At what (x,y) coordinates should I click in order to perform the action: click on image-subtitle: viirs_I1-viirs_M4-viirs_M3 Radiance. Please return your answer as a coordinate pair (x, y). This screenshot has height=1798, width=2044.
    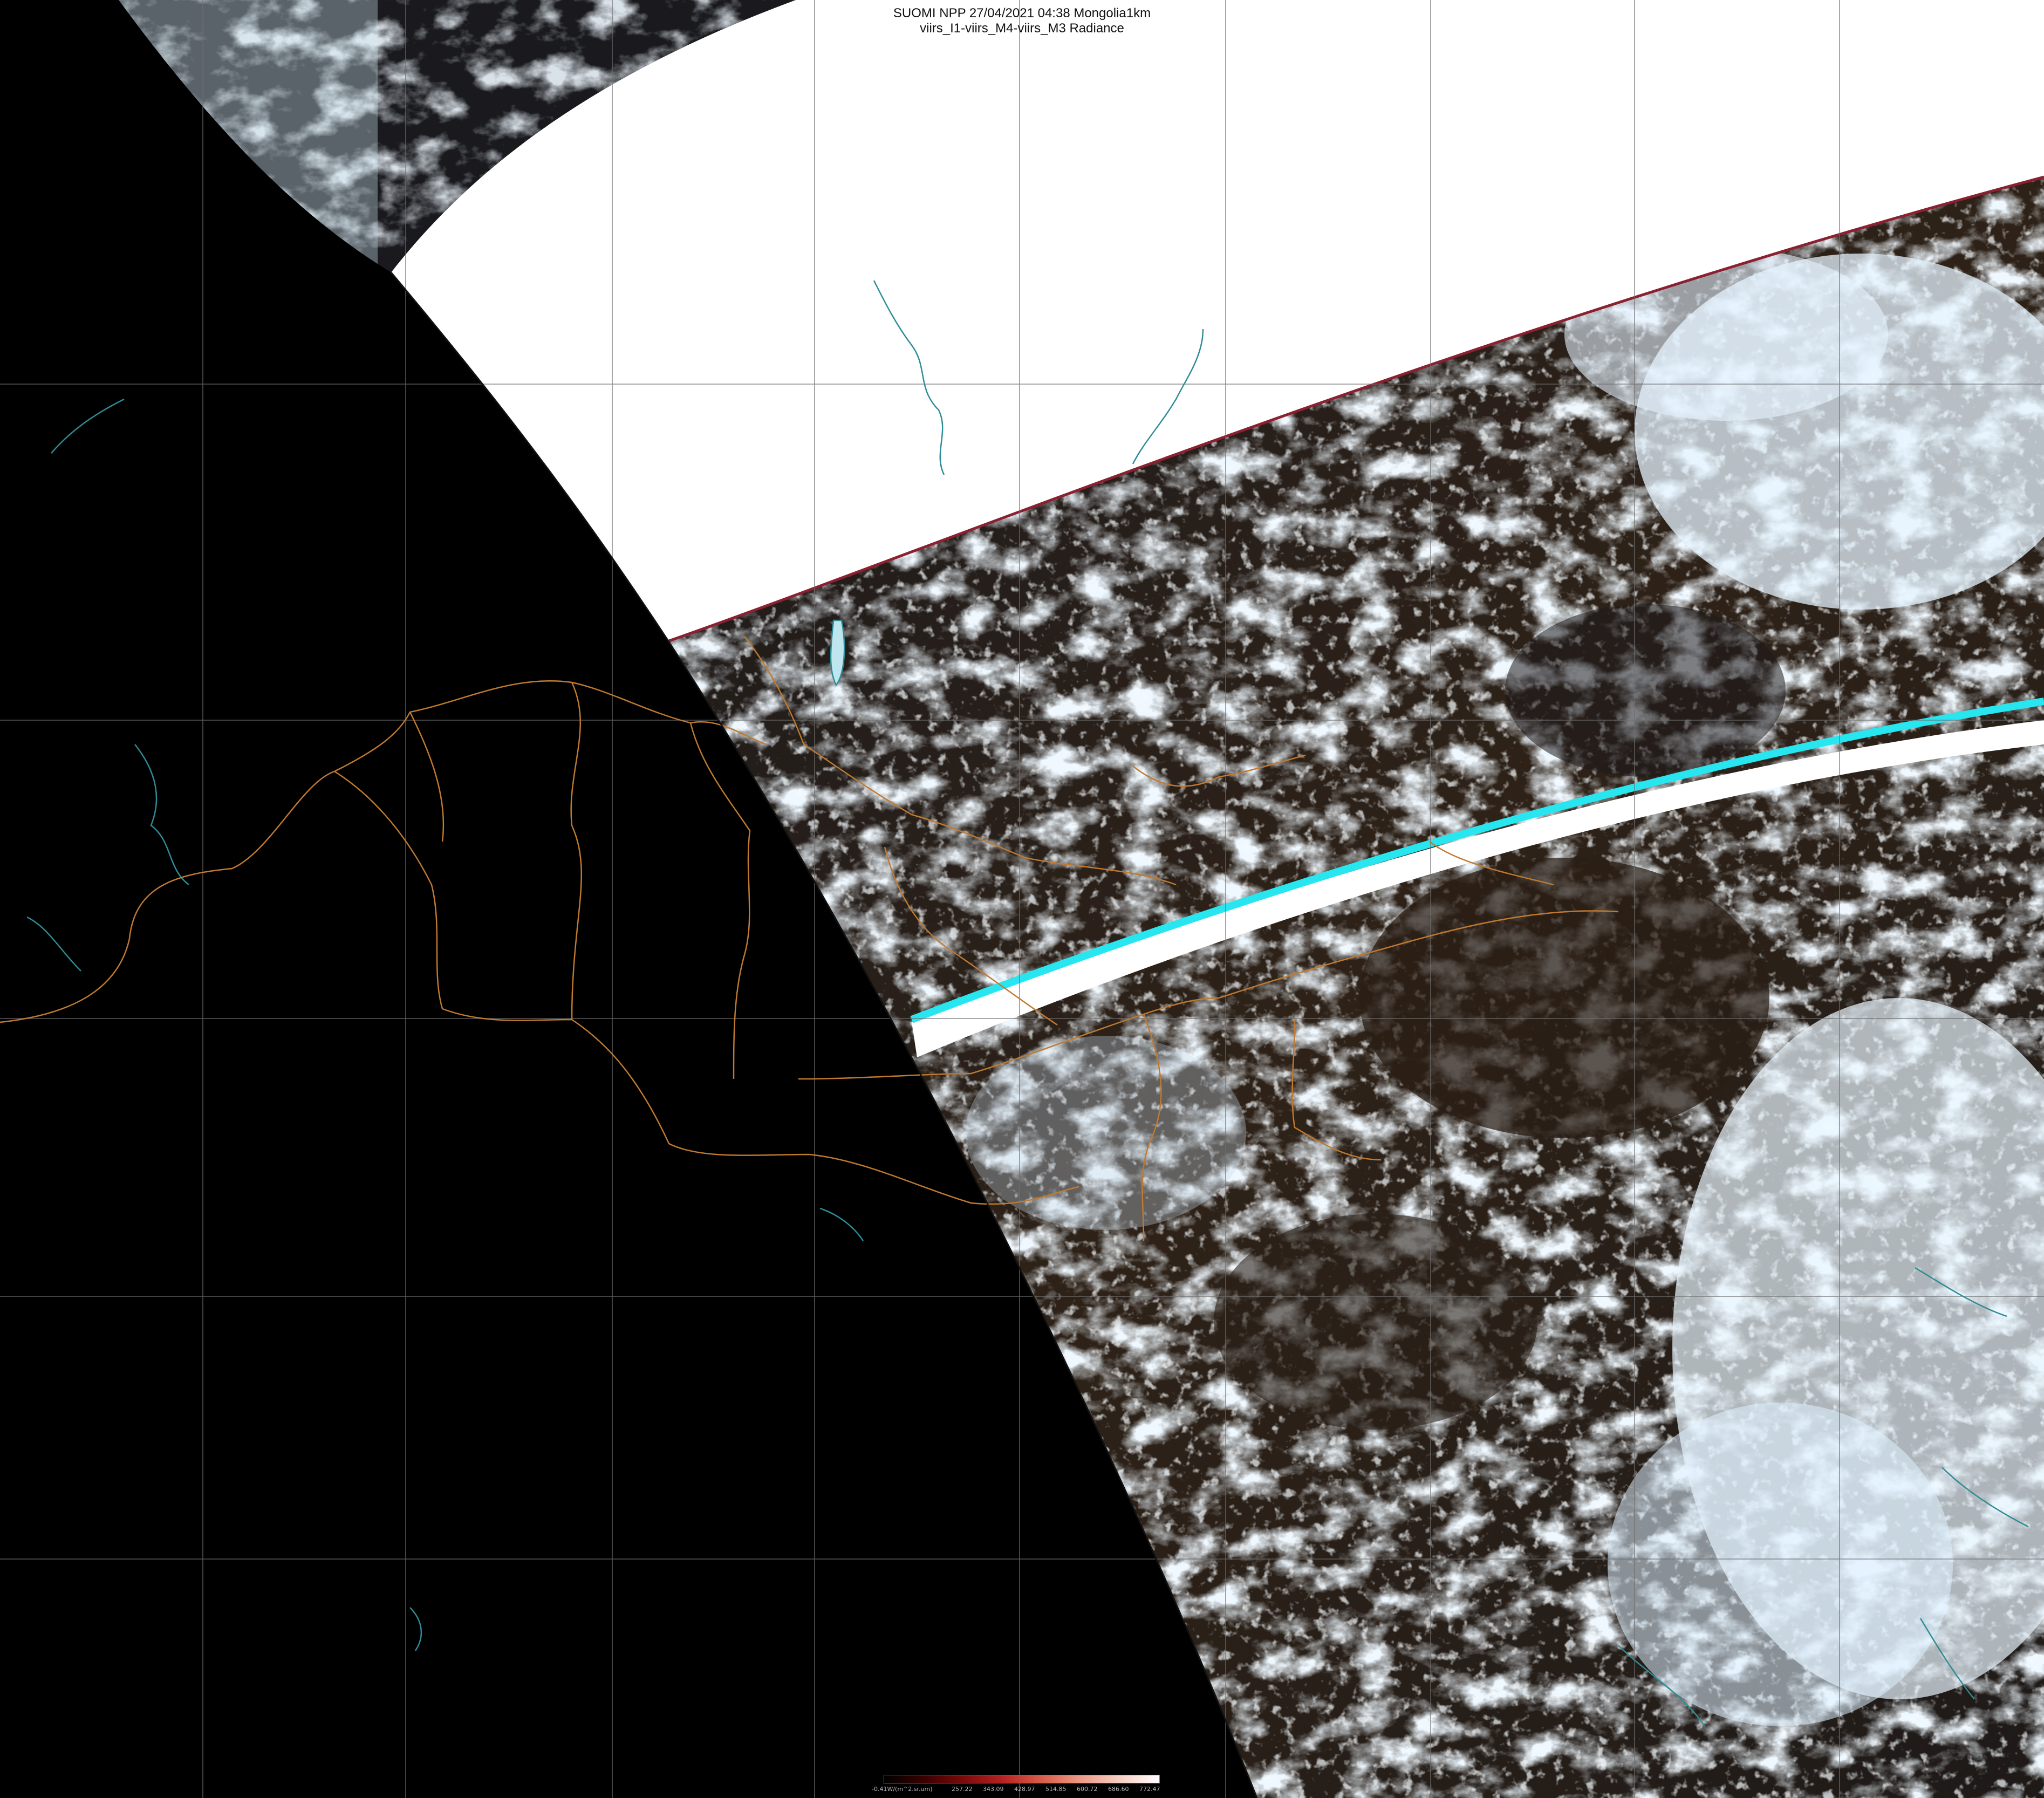
    Looking at the image, I should click on (1022, 29).